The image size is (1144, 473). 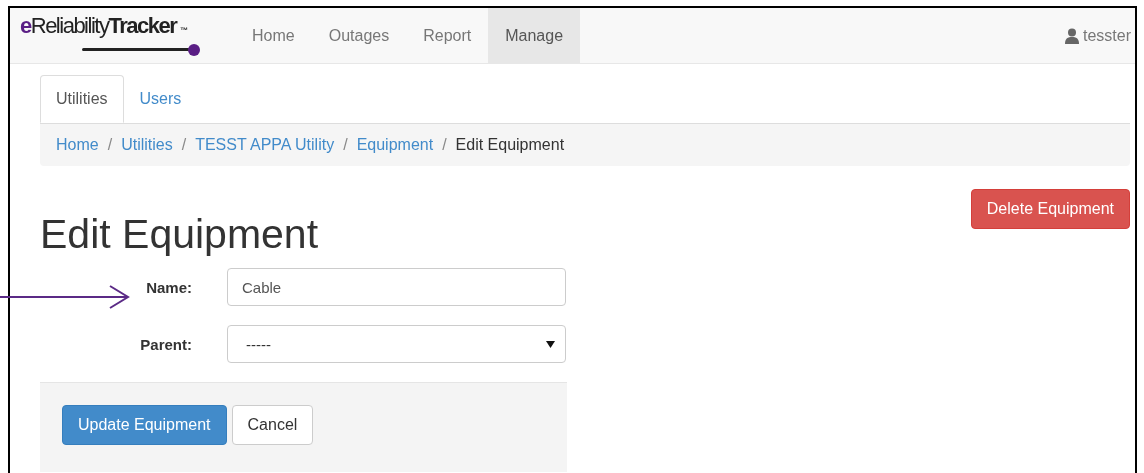 I want to click on nav-link: Outages, so click(x=359, y=35).